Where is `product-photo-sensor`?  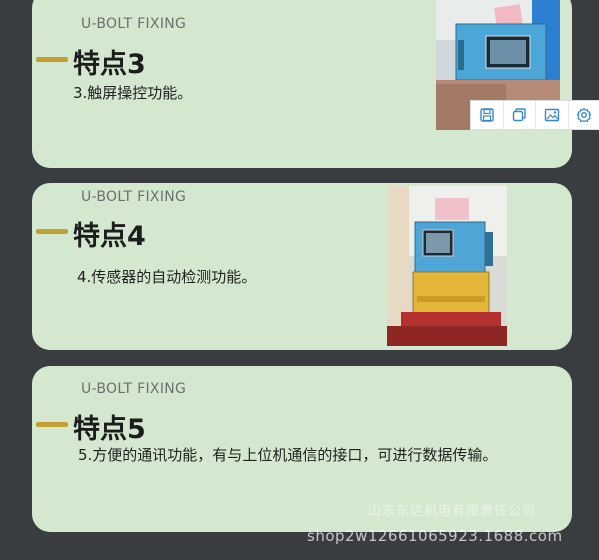
product-photo-sensor is located at coordinates (447, 266).